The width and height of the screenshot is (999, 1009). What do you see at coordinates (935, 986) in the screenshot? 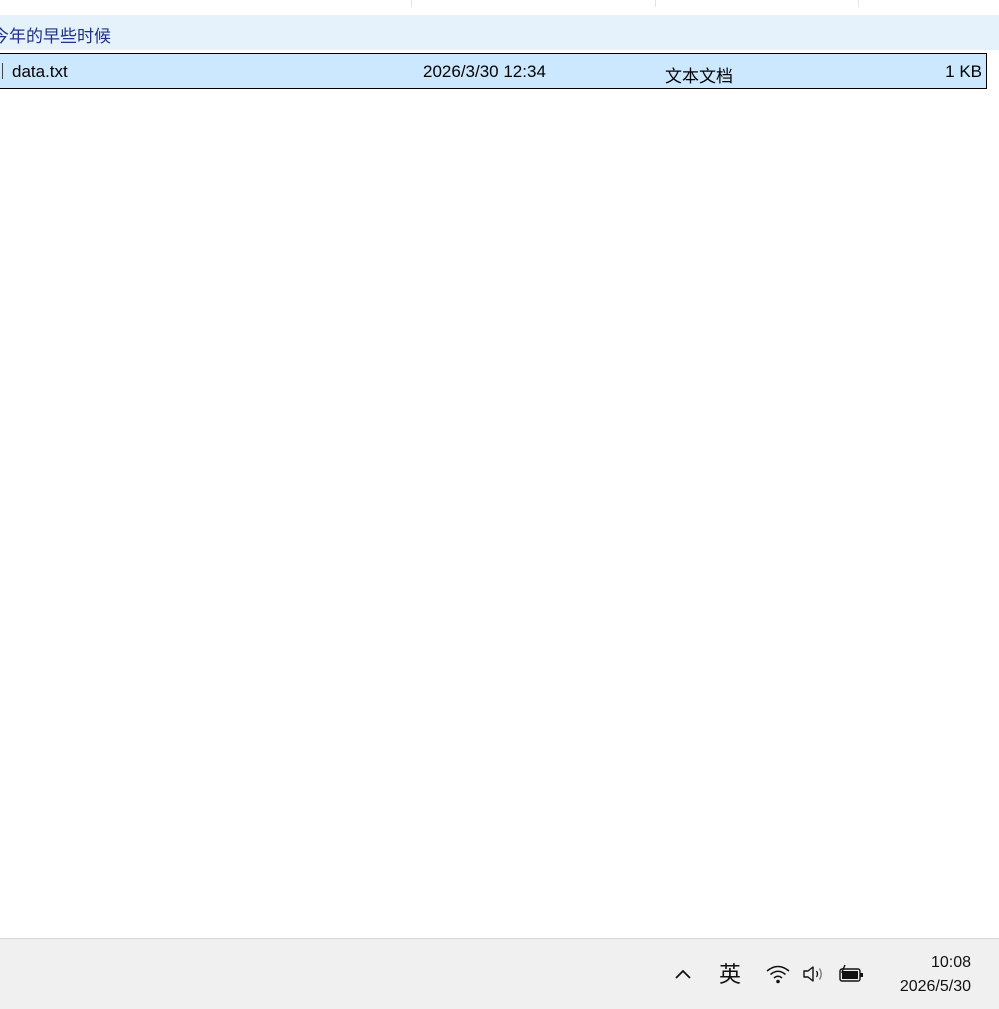
I see `clock-date: 2026/5/30` at bounding box center [935, 986].